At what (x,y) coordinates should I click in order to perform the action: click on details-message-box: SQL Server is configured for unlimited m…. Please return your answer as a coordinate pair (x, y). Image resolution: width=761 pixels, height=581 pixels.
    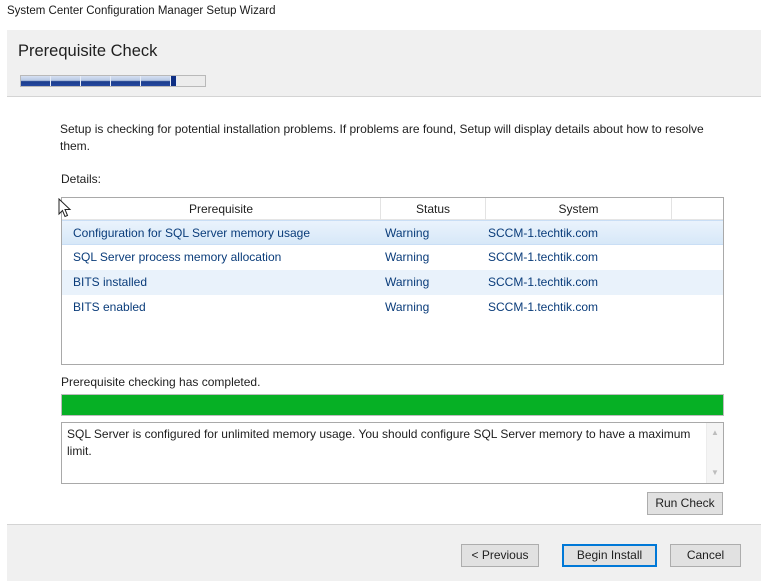
    Looking at the image, I should click on (392, 453).